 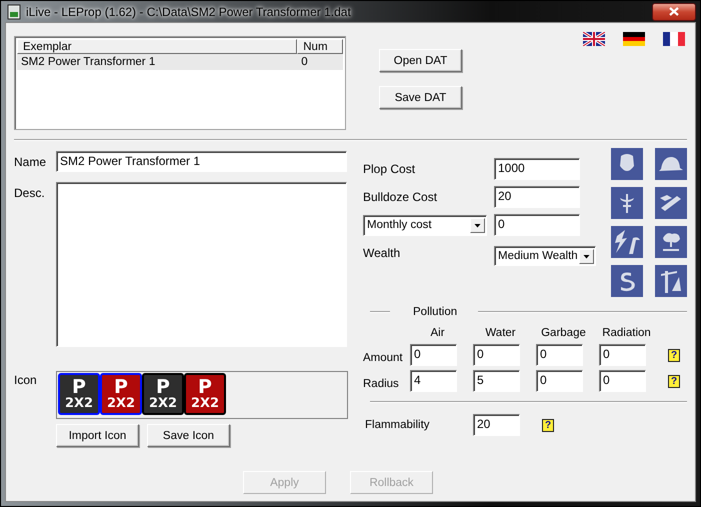 I want to click on wealth-label: Wealth, so click(x=382, y=253).